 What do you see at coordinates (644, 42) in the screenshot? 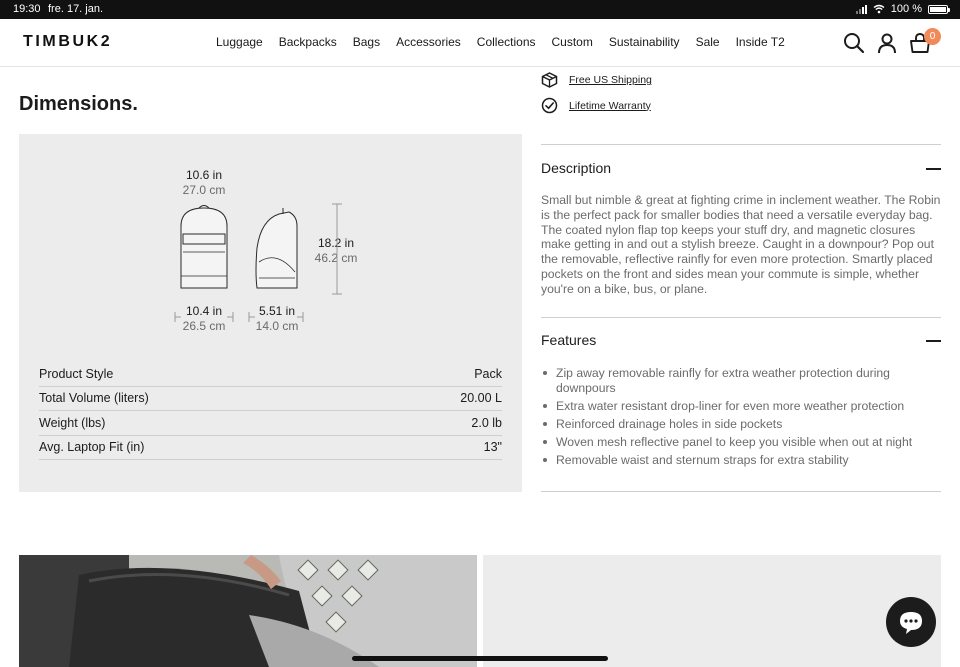
I see `nav-sustainability: Sustainability` at bounding box center [644, 42].